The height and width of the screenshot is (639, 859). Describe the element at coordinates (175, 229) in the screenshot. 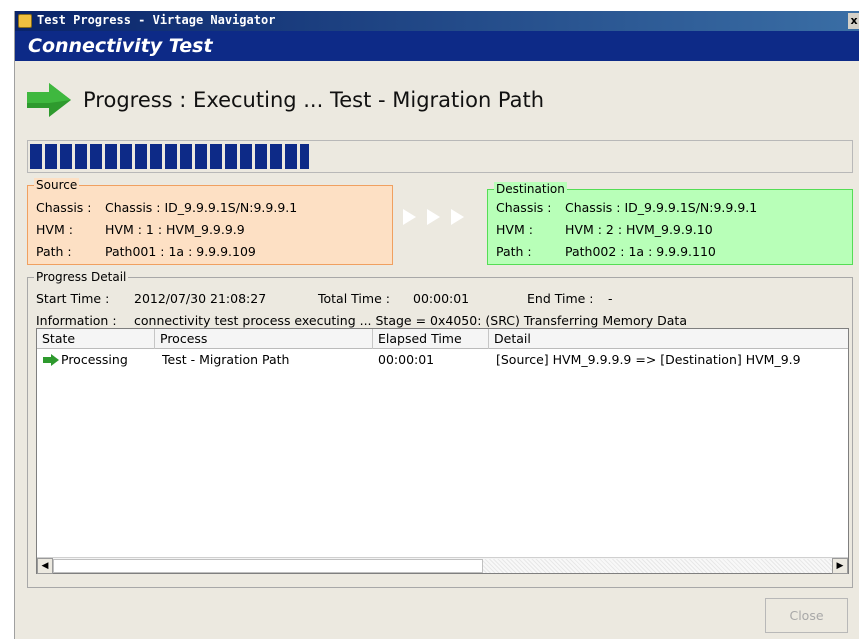

I see `source-hvm-value: HVM : 1 : HVM_9.9.9.9` at that location.